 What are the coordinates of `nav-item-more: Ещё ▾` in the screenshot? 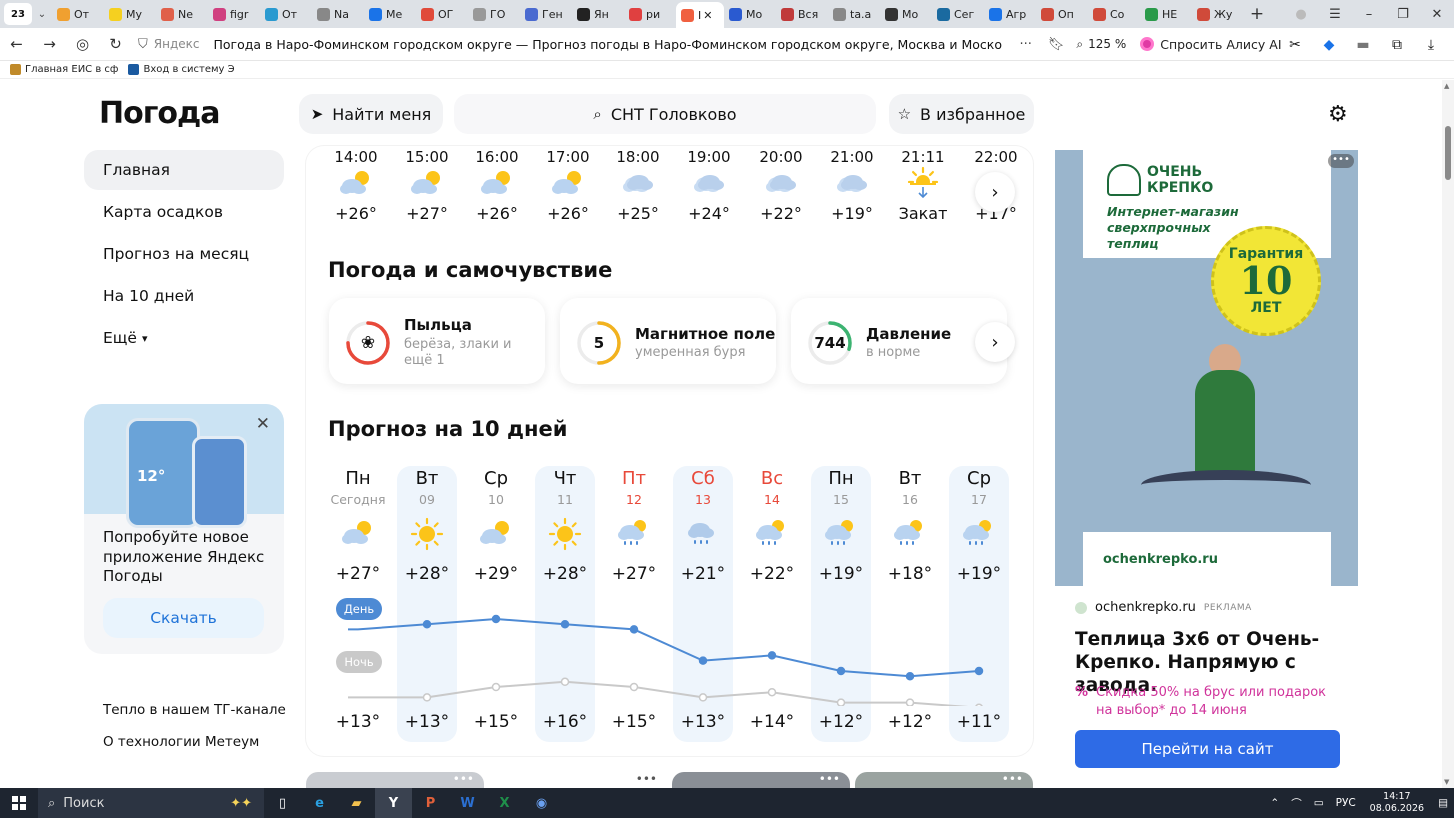 It's located at (184, 338).